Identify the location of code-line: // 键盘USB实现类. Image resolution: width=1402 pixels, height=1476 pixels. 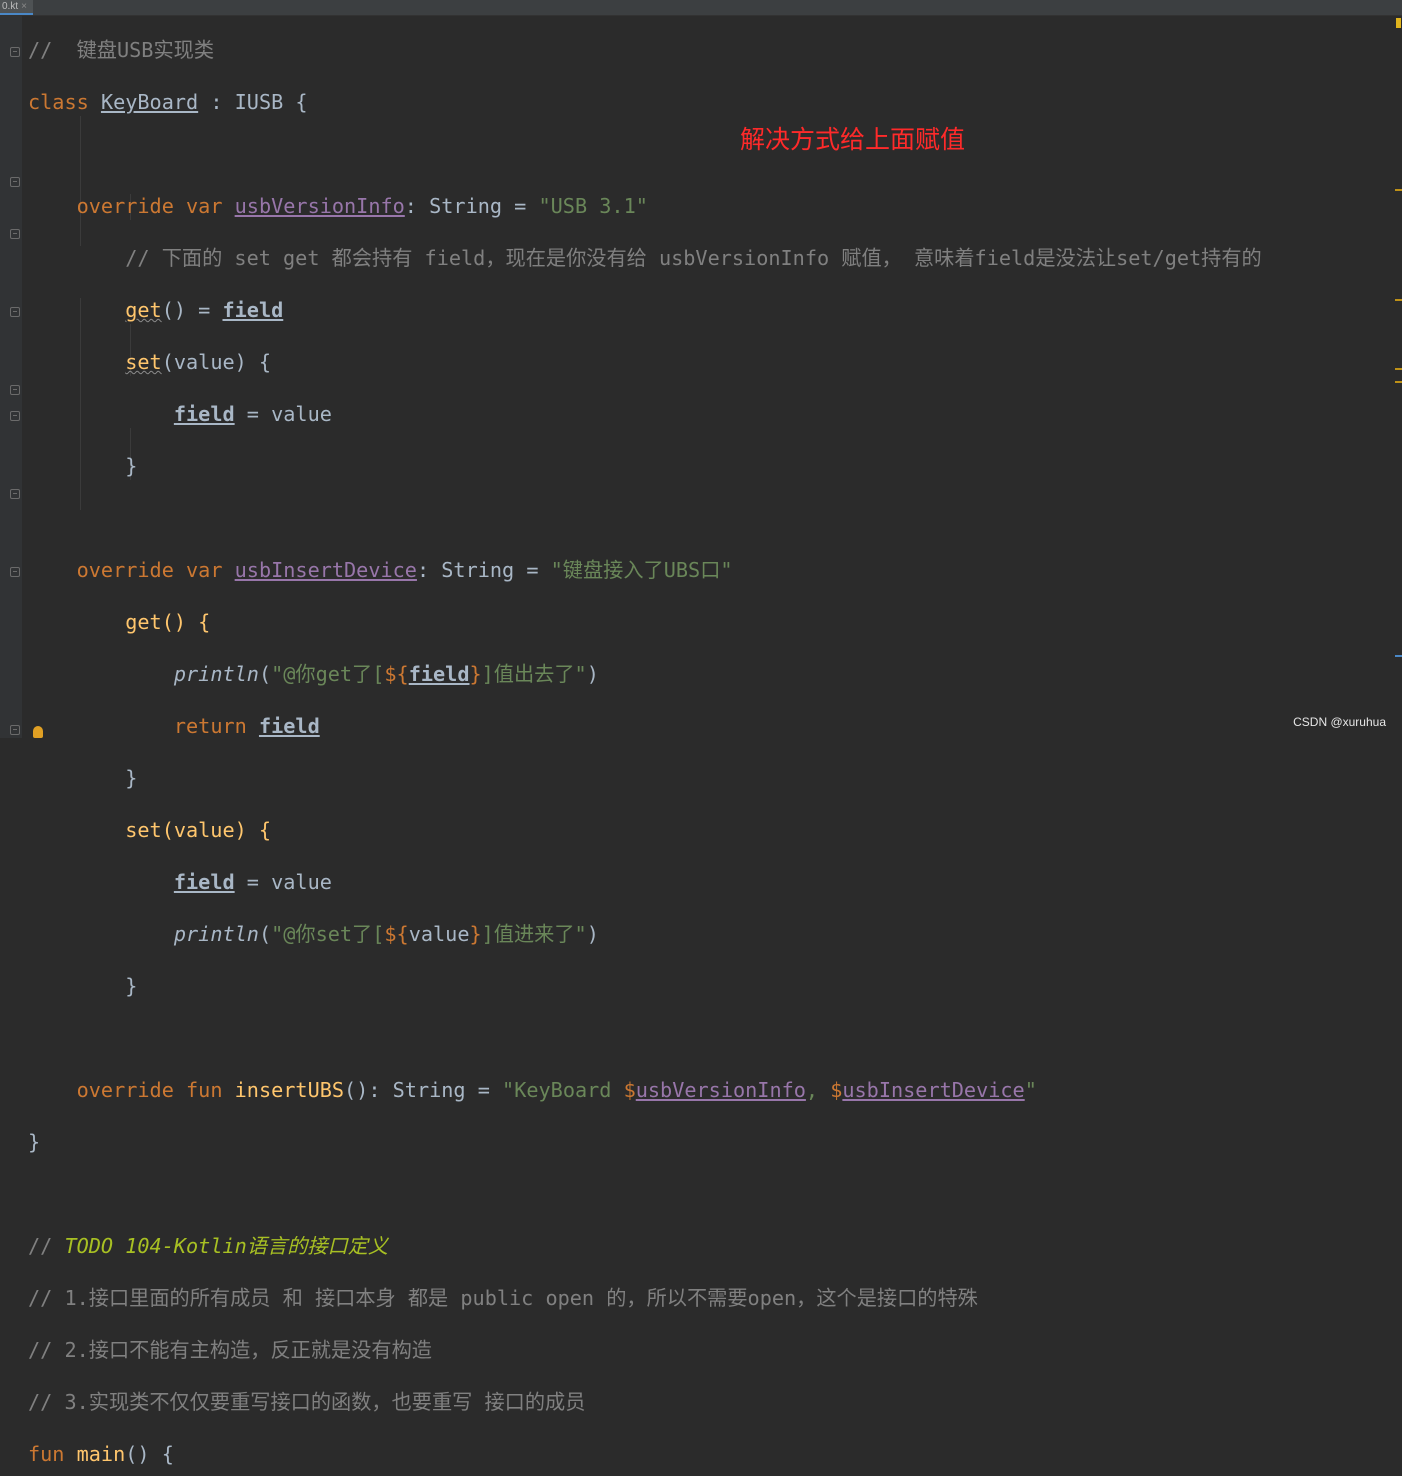
(645, 50).